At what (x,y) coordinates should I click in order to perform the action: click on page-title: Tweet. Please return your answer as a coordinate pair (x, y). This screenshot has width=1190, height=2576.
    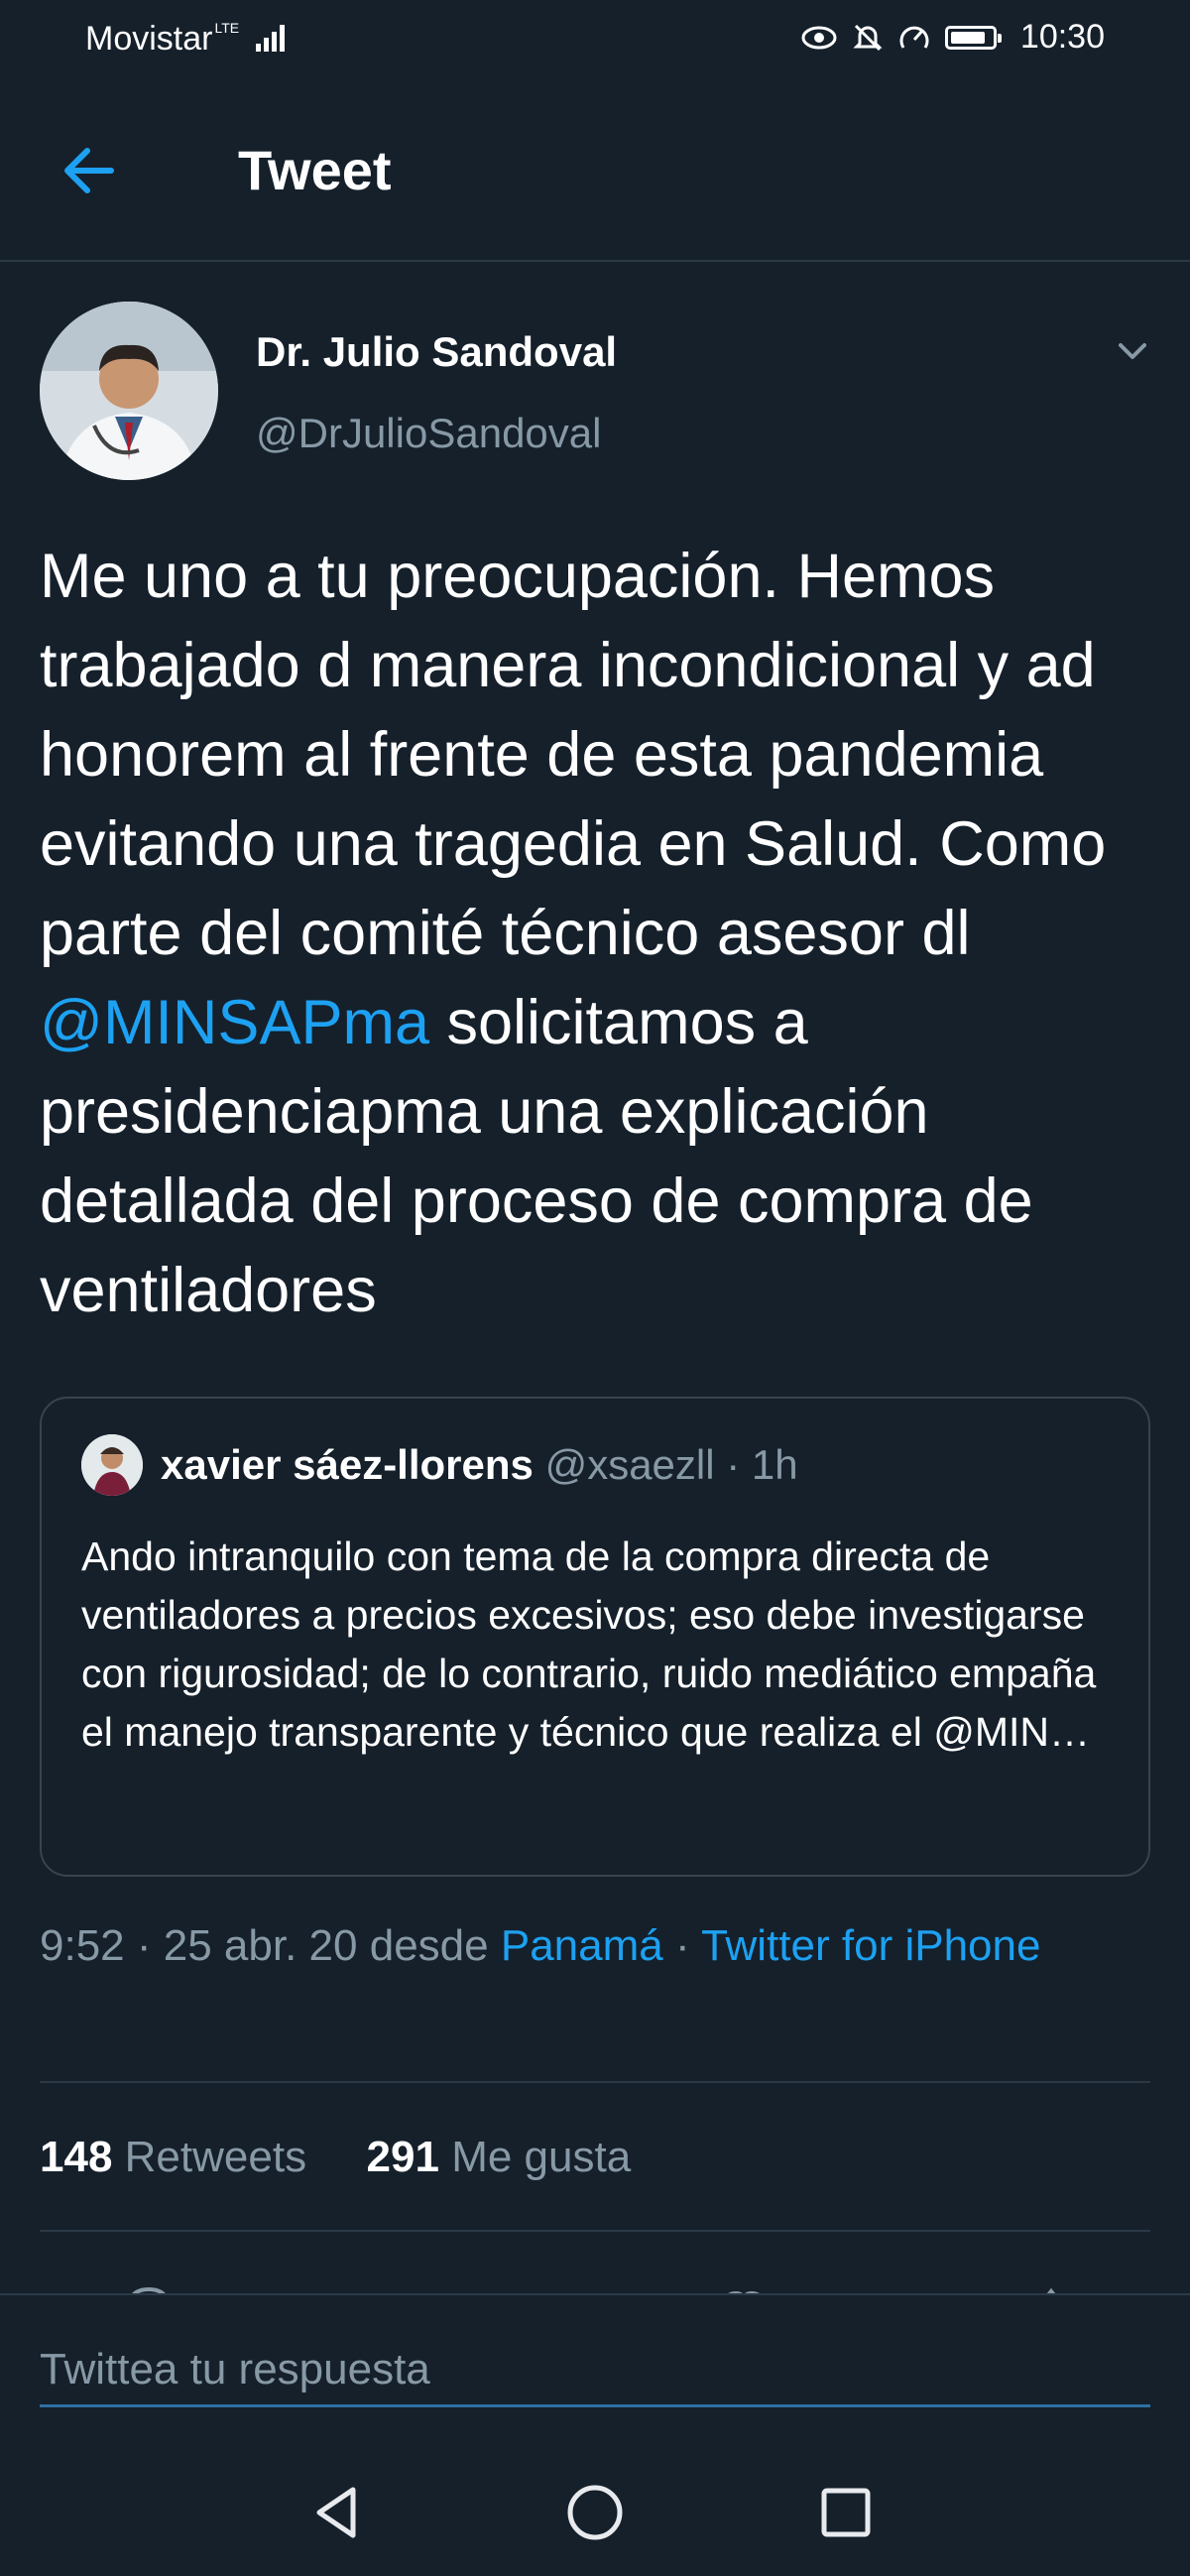
    Looking at the image, I should click on (315, 170).